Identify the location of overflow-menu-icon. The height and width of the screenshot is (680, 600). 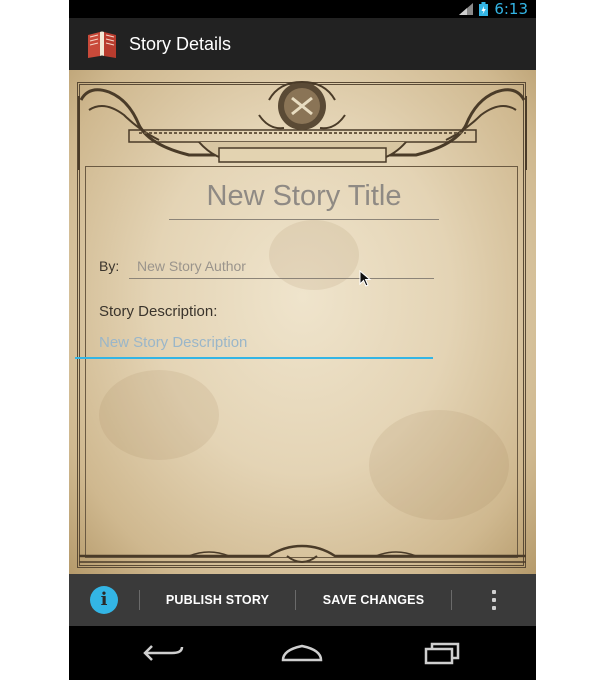
(494, 600).